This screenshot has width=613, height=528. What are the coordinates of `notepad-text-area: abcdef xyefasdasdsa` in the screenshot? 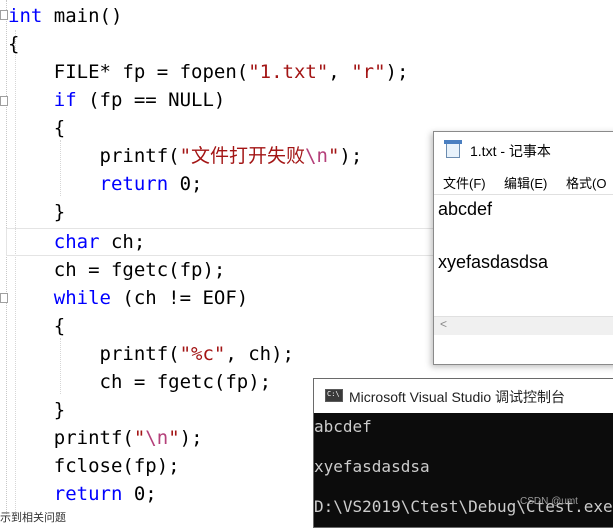 It's located at (523, 255).